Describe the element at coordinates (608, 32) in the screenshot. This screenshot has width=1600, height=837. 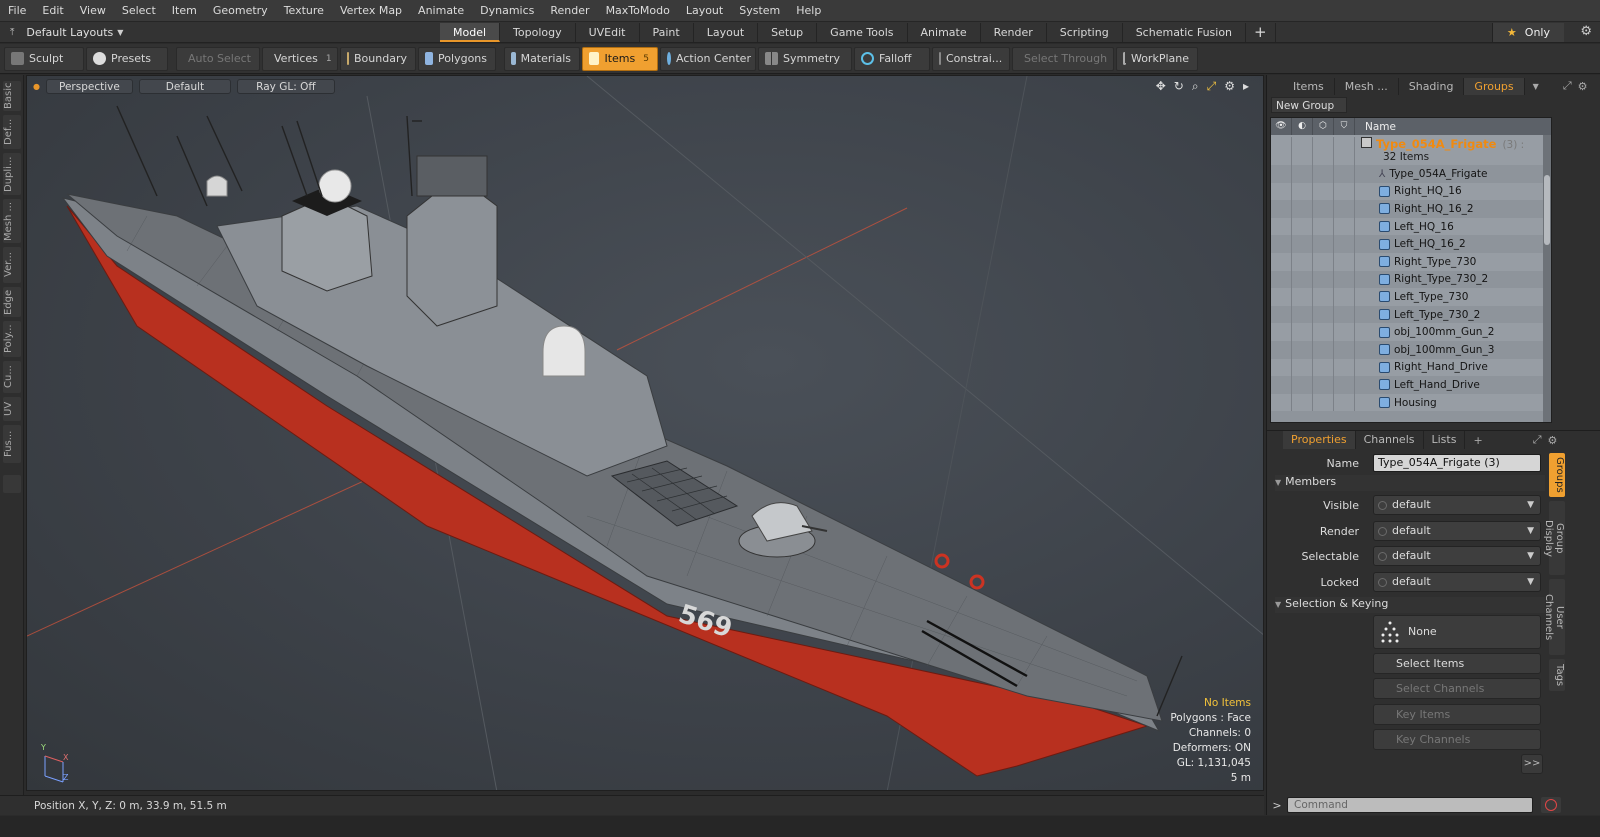
I see `tab-uvedit: UVEdit` at that location.